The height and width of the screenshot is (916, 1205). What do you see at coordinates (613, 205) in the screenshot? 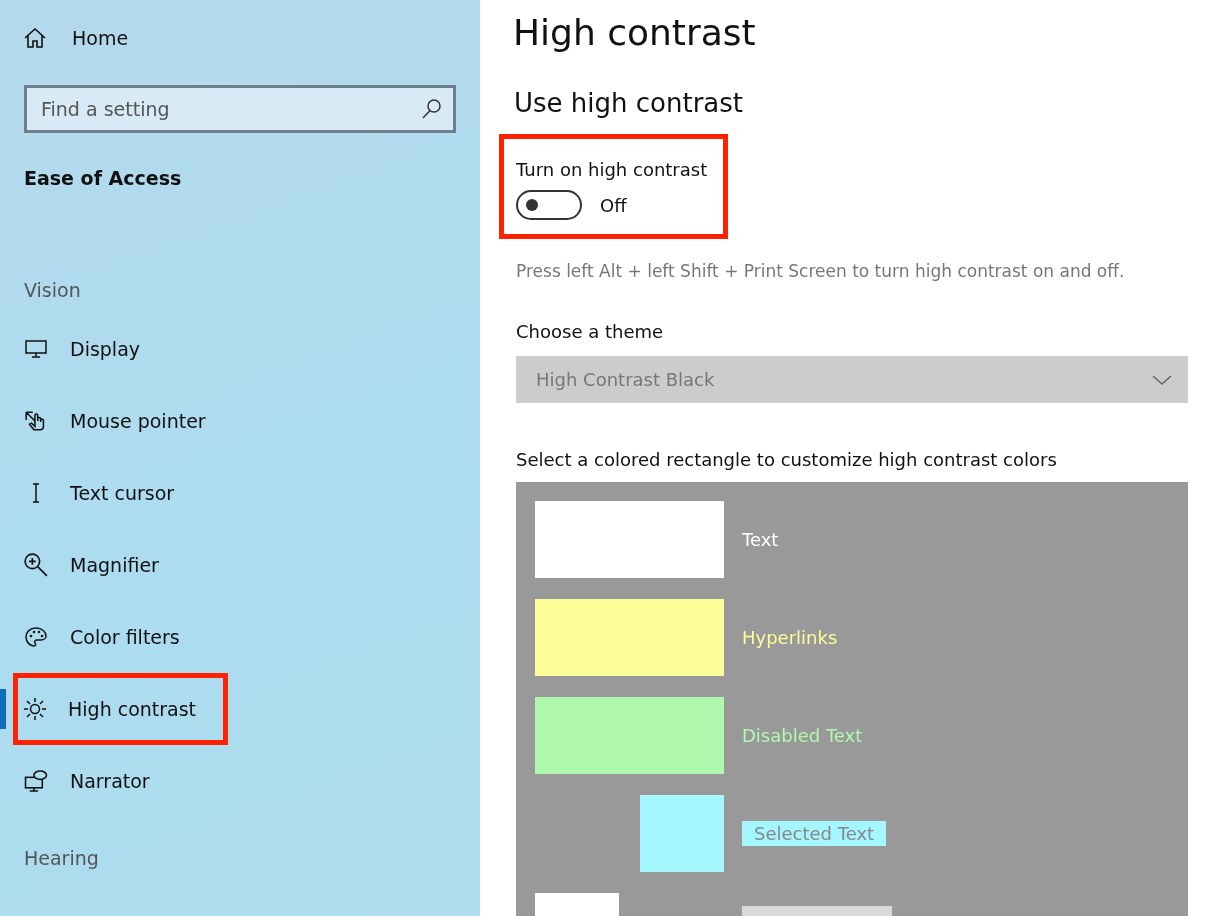
I see `toggle-state: Off` at bounding box center [613, 205].